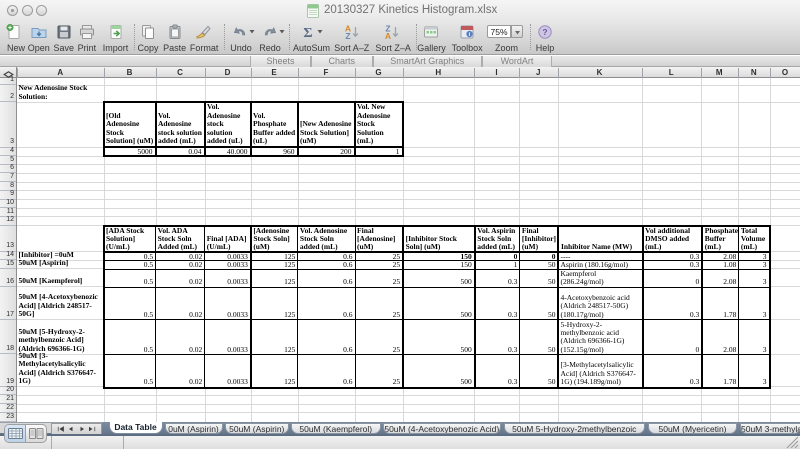  I want to click on svg-text: Σ, so click(307, 33).